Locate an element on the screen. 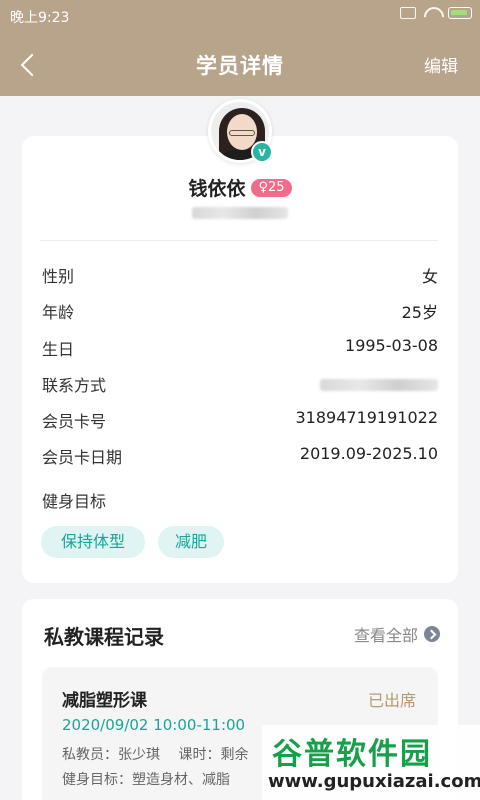 The image size is (480, 800). battery-icon is located at coordinates (460, 13).